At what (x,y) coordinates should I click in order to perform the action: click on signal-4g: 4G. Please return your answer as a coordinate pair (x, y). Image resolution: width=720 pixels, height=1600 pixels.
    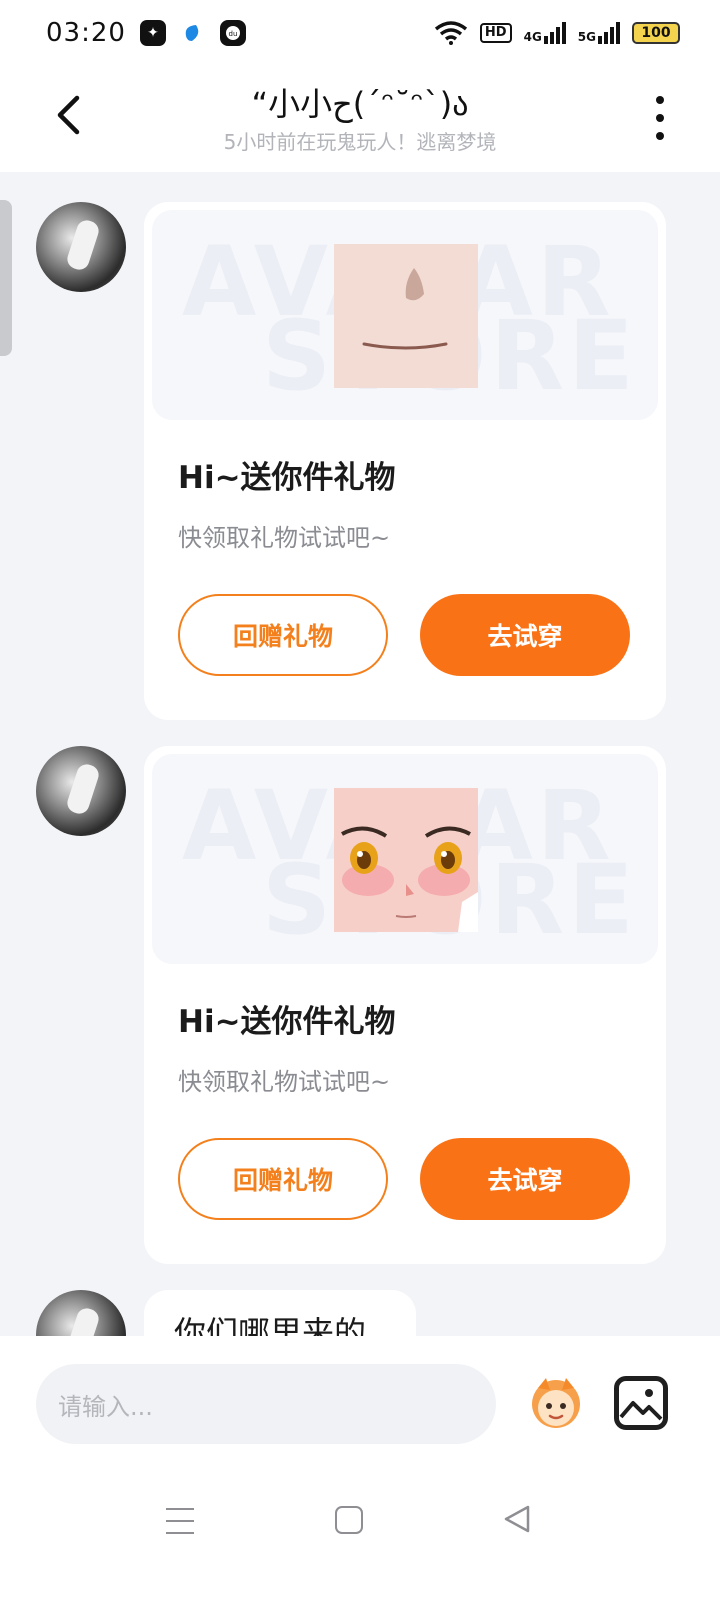
    Looking at the image, I should click on (545, 33).